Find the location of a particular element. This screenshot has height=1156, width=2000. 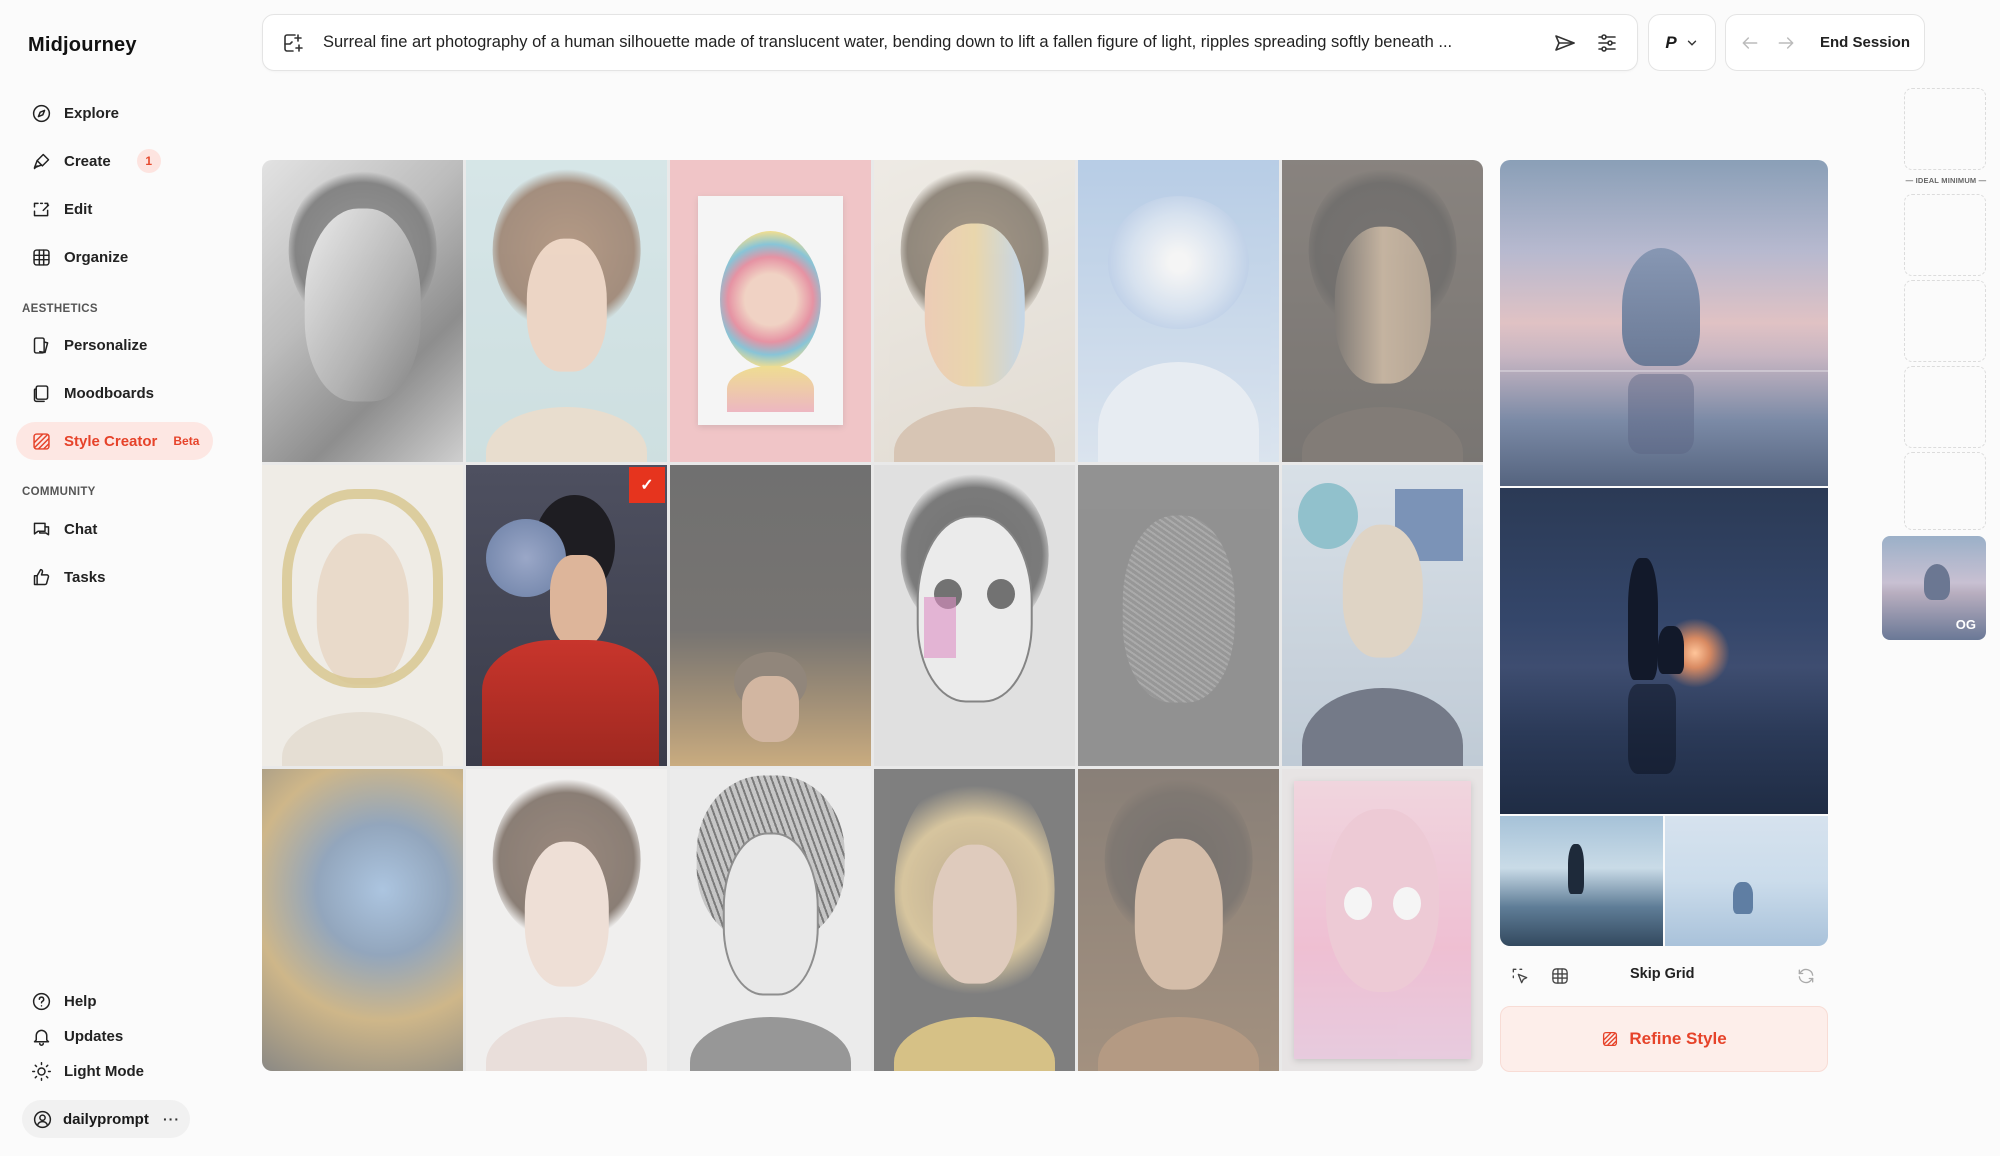

back-arrow-icon is located at coordinates (1750, 43).